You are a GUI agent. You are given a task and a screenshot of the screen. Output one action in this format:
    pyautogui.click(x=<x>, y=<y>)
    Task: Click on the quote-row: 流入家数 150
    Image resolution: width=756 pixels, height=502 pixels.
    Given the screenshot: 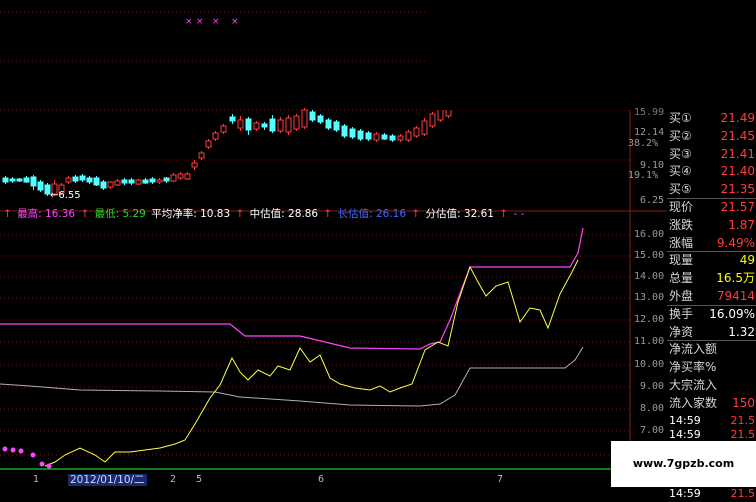 What is the action you would take?
    pyautogui.click(x=711, y=403)
    